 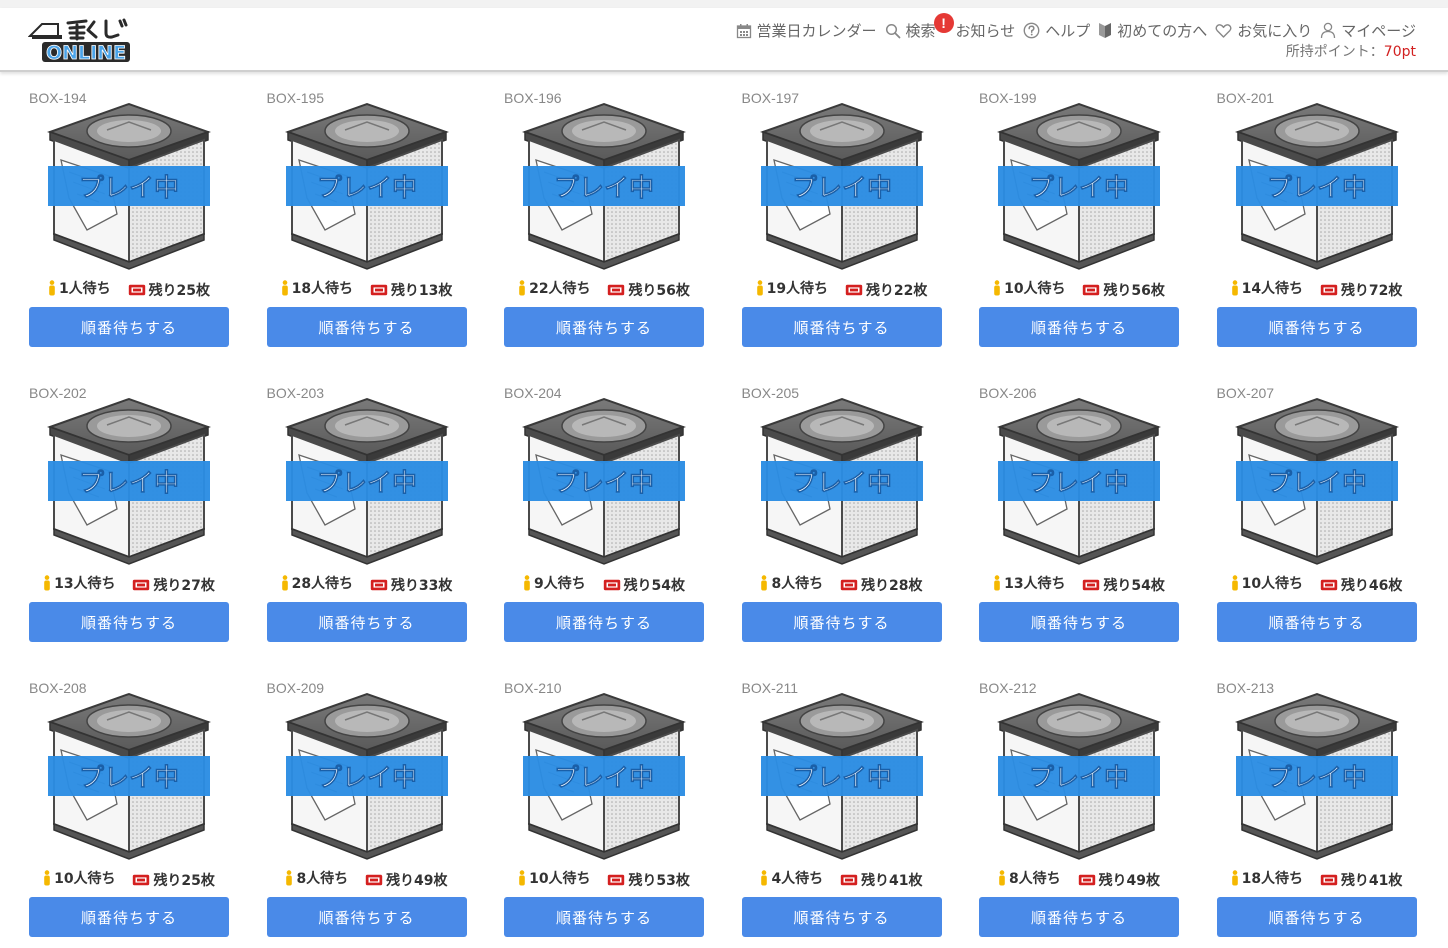 I want to click on box-card: BOX-206 プレイ中 13人待ち 残り54枚 順番待ちする, so click(x=1079, y=518).